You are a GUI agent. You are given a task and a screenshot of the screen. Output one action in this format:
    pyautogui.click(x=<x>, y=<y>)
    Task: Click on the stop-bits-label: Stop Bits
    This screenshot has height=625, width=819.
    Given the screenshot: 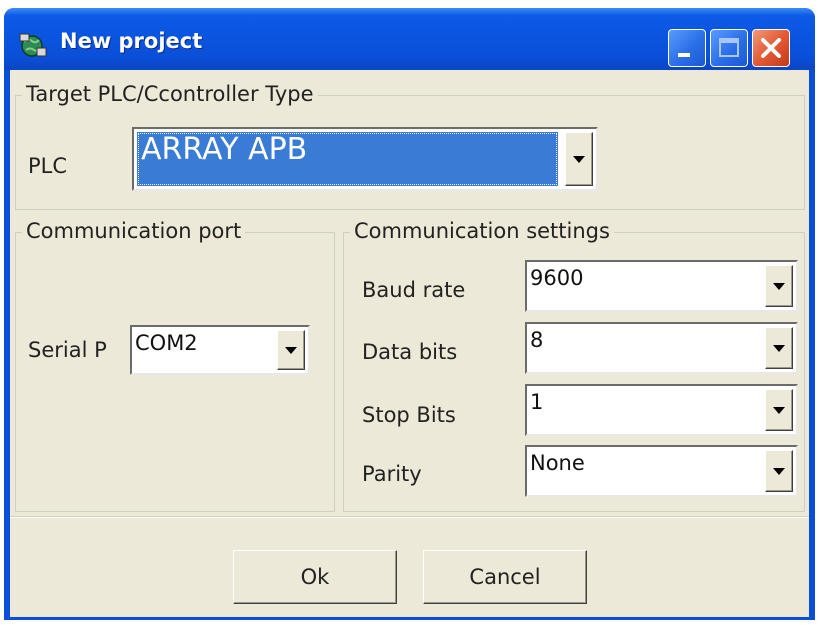 What is the action you would take?
    pyautogui.click(x=409, y=415)
    